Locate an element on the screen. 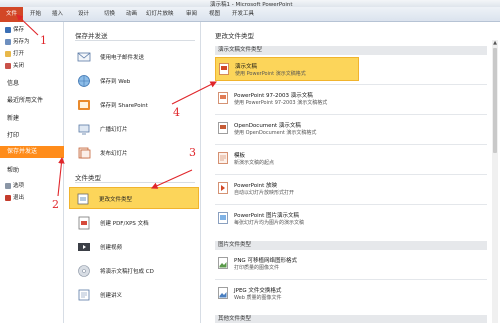 This screenshot has width=500, height=323. annotation-number-4: 4 is located at coordinates (176, 112).